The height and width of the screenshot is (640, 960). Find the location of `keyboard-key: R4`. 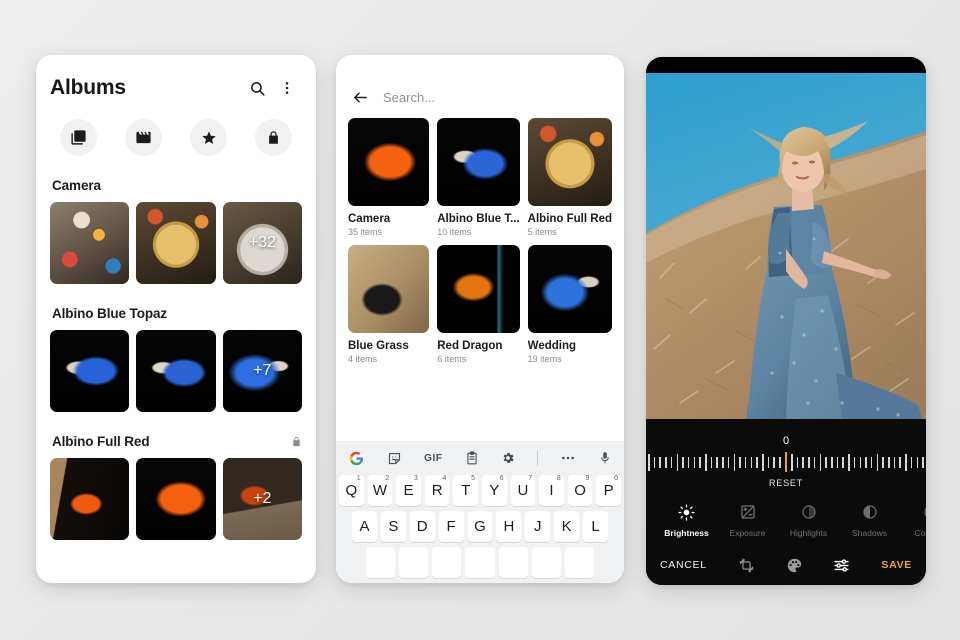

keyboard-key: R4 is located at coordinates (437, 490).